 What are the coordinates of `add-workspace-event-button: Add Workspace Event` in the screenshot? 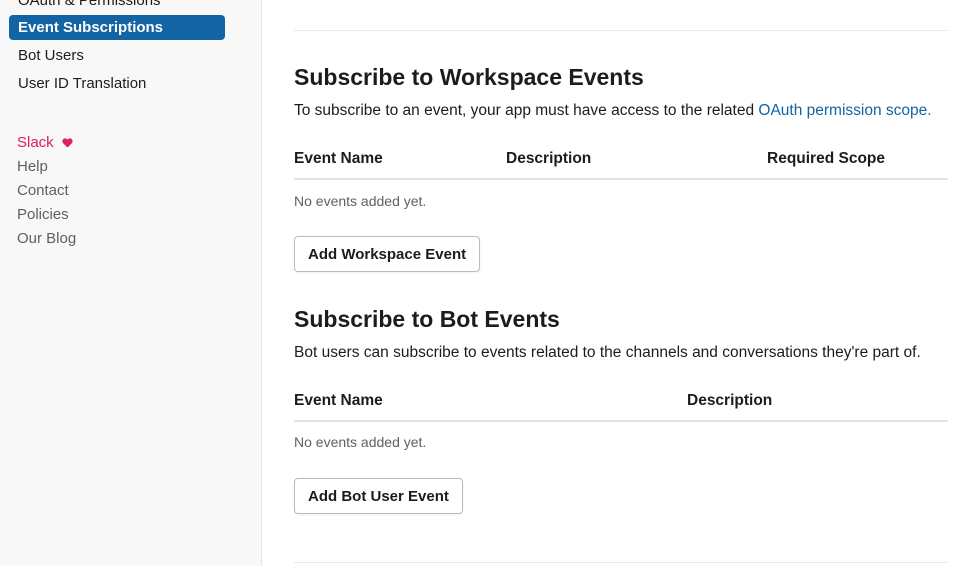 It's located at (387, 254).